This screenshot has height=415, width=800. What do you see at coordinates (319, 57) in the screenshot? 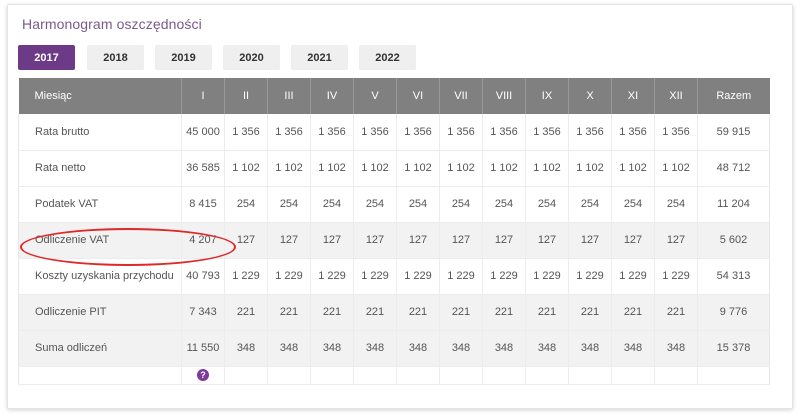
I see `tab-2021: 2021` at bounding box center [319, 57].